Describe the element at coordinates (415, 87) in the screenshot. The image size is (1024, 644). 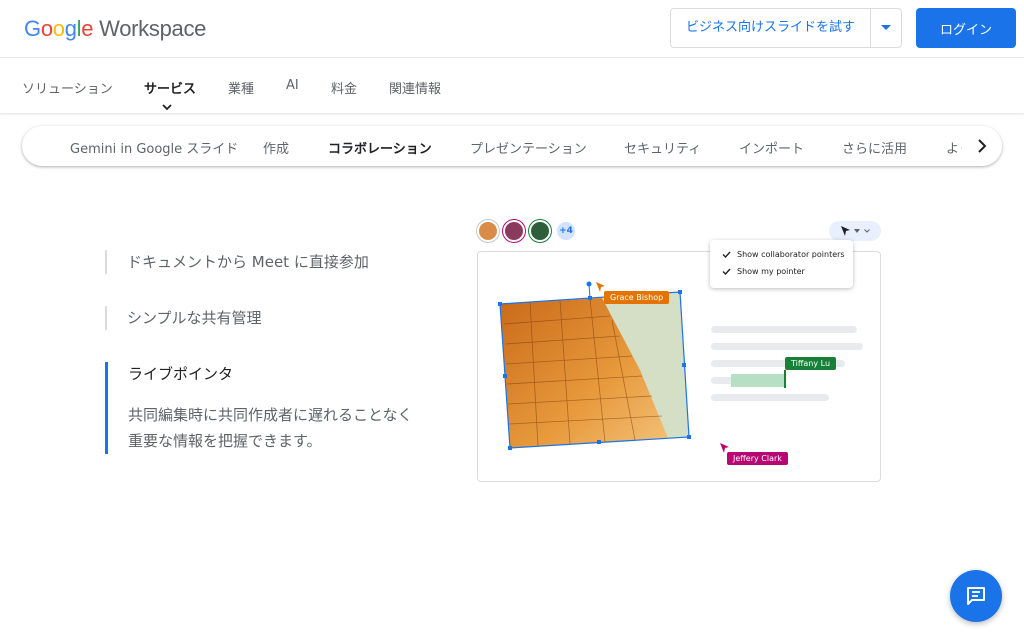
I see `nav-item-resources: 関連情報` at that location.